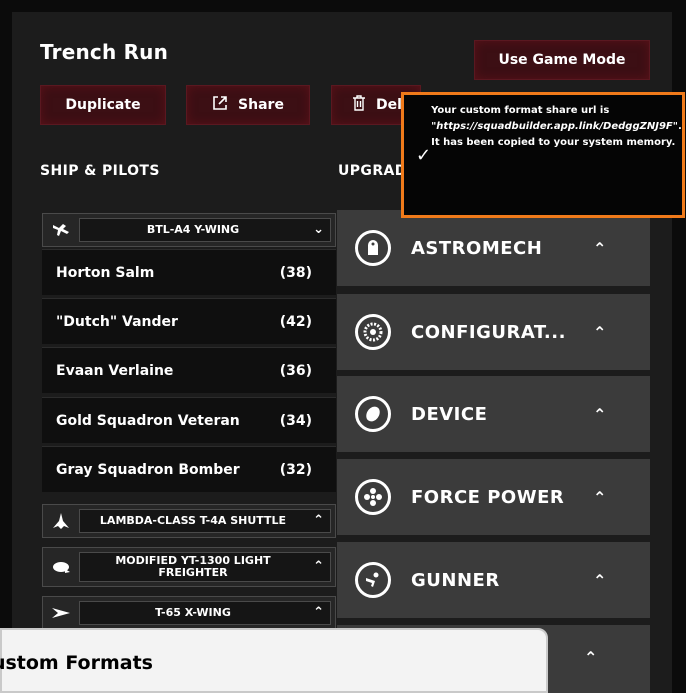 Image resolution: width=686 pixels, height=693 pixels. I want to click on upgrade-astromech: ASTROMECH ⌃, so click(493, 248).